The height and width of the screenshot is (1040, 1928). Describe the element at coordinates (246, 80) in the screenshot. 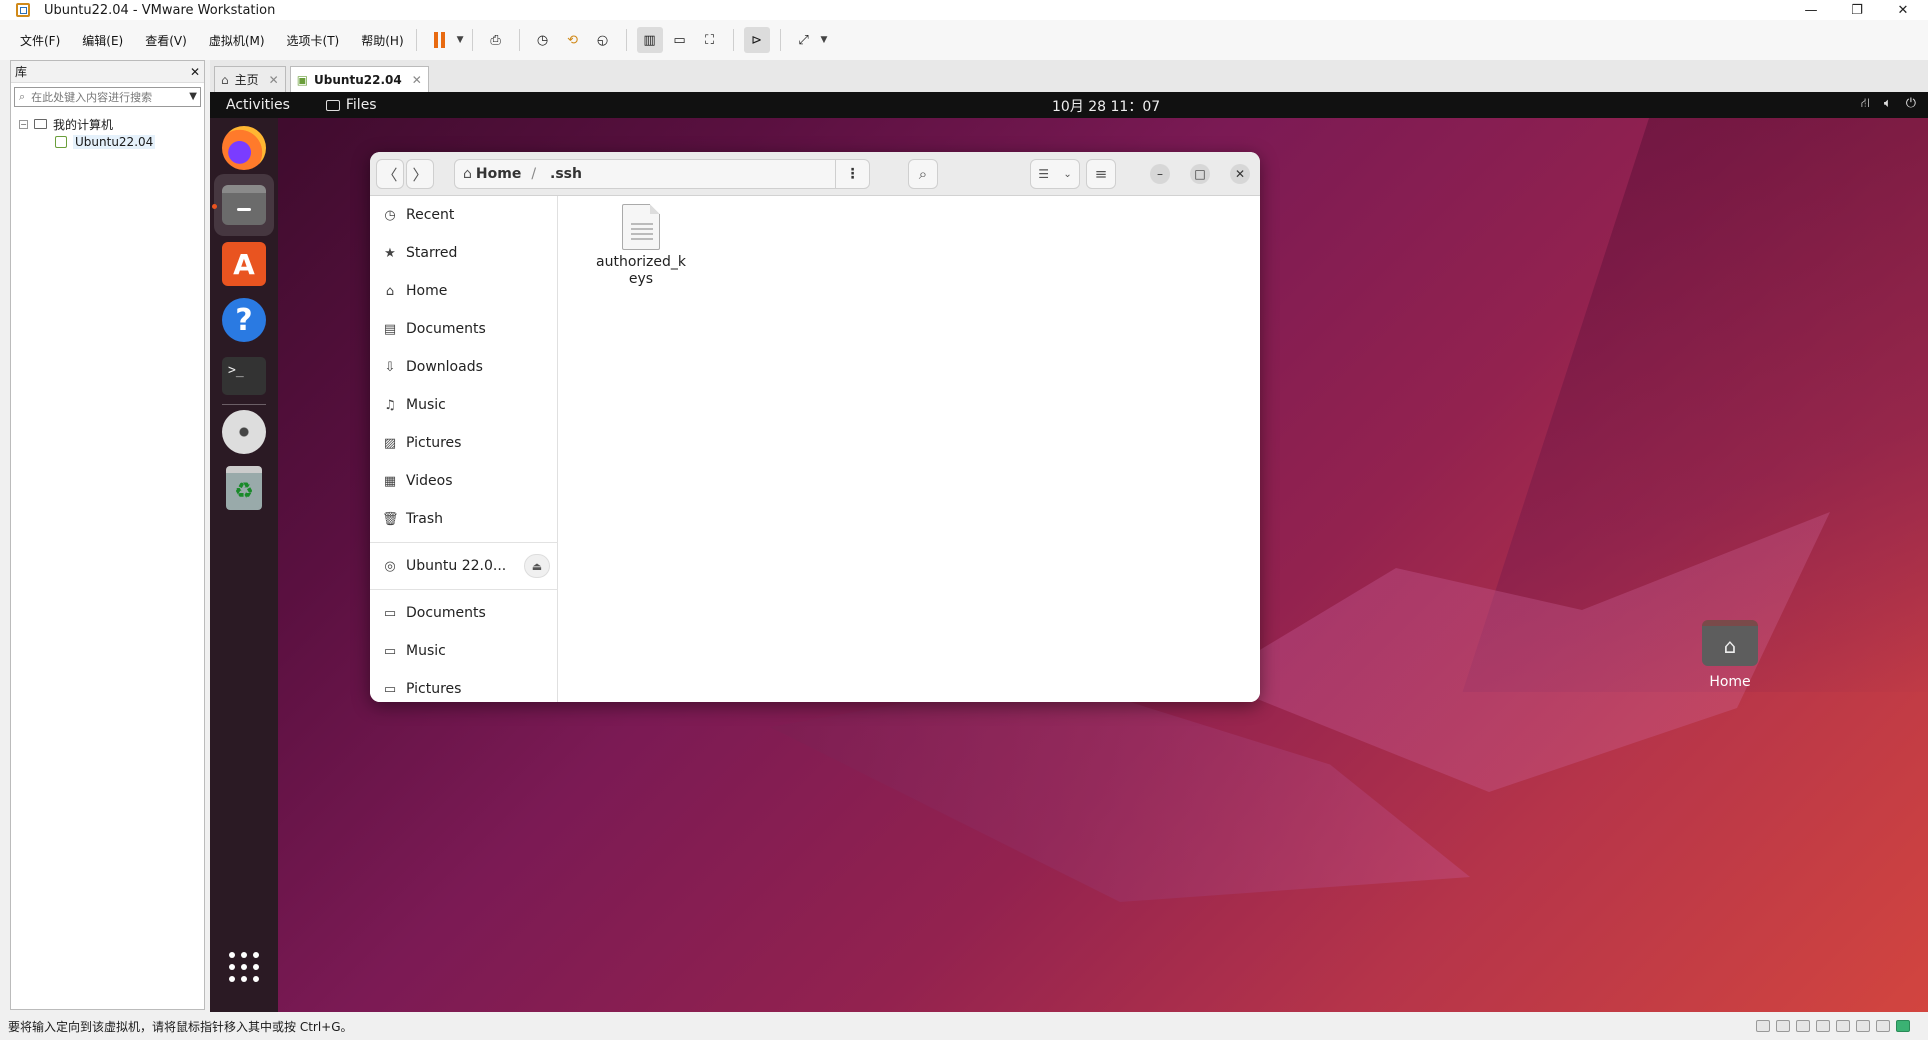

I see `tab-home-label: 主页` at that location.